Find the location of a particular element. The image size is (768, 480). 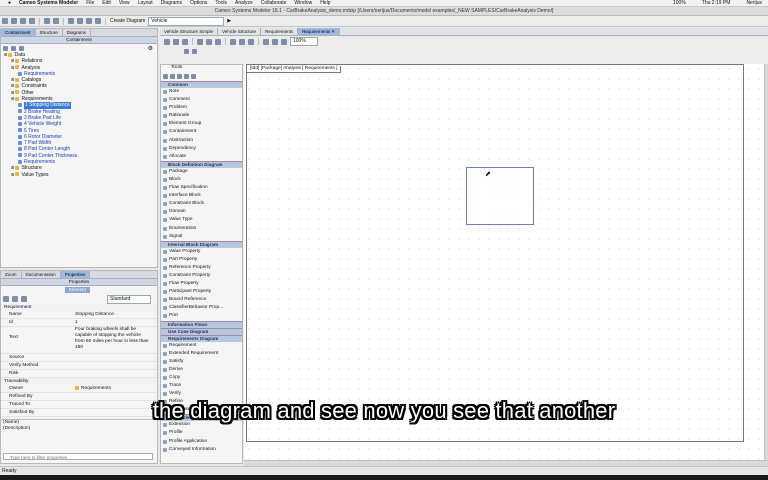

line-color-icon is located at coordinates (209, 41).